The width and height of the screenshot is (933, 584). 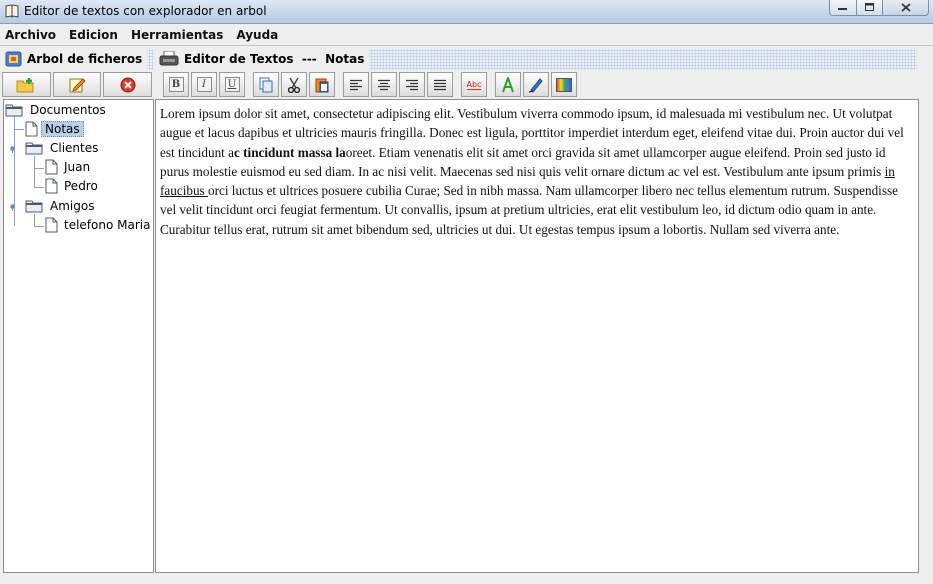 I want to click on file-tree-header: Arbol de ficheros, so click(x=78, y=59).